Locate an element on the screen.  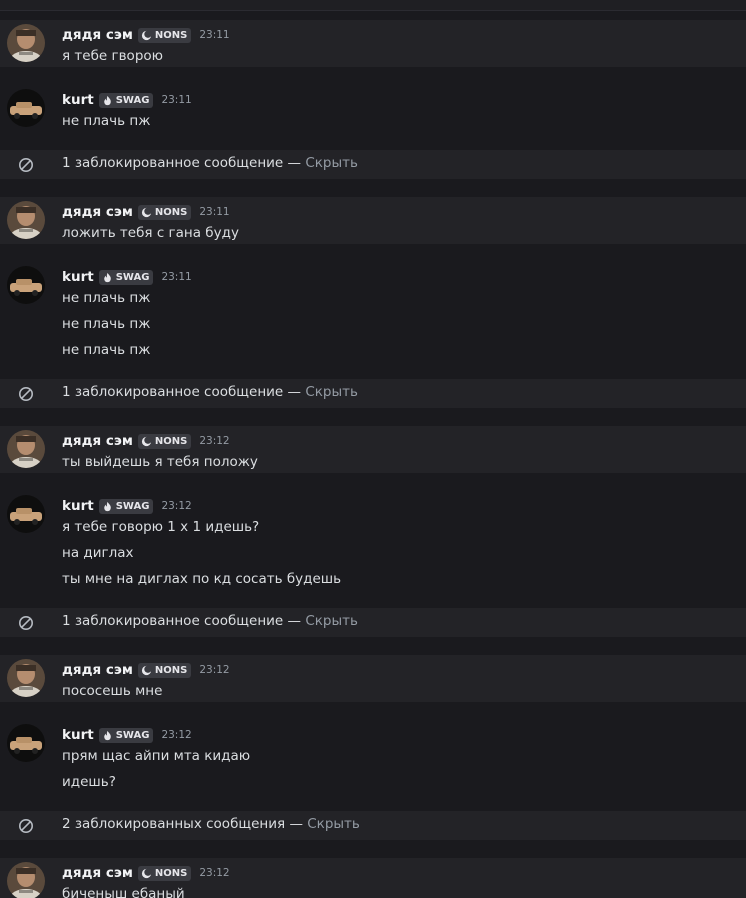
blocked-count-text: 2 заблокированных сообщения is located at coordinates (174, 824).